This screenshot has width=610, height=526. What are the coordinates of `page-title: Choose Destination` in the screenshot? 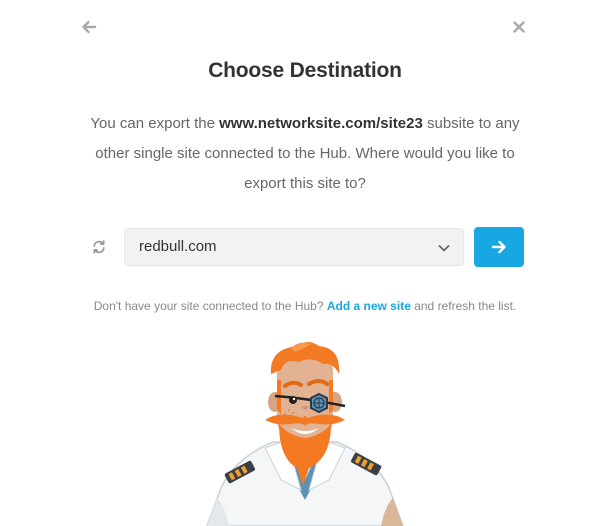 It's located at (305, 70).